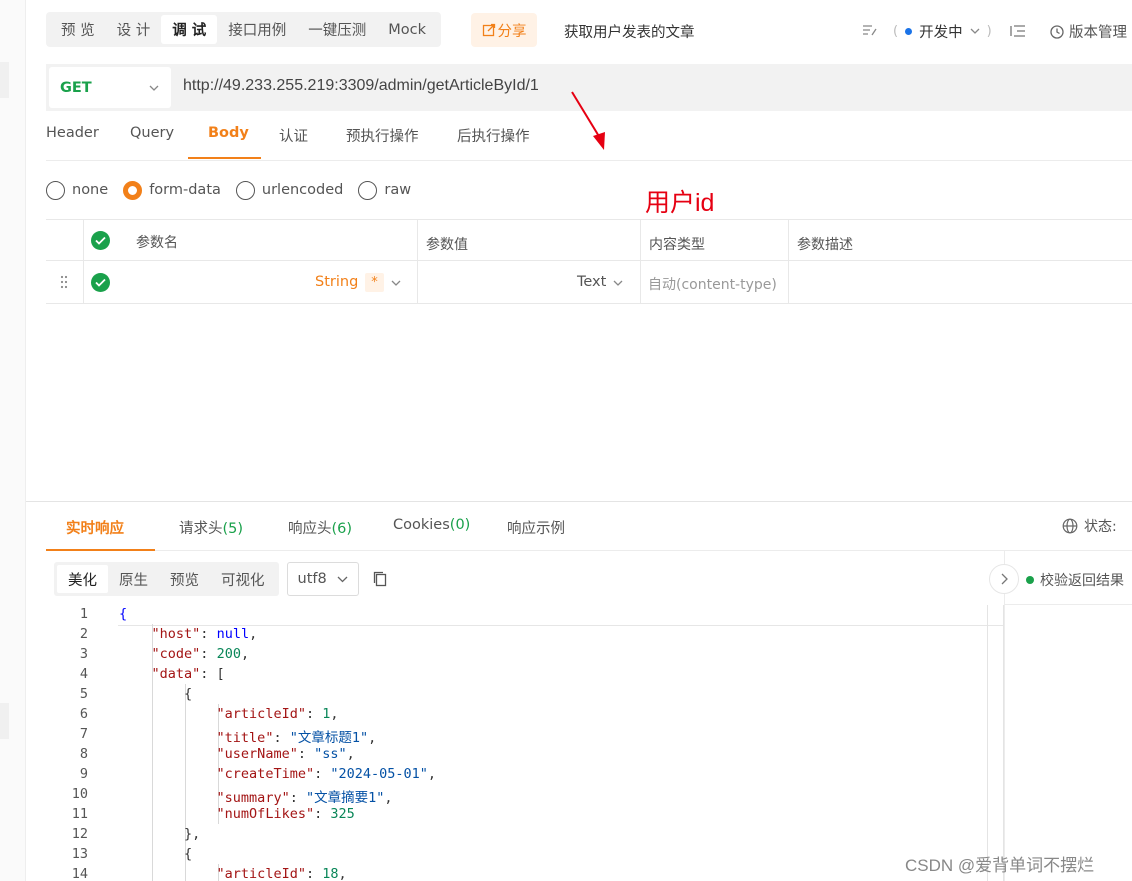 The height and width of the screenshot is (881, 1132). Describe the element at coordinates (512, 31) in the screenshot. I see `share-label: 分享` at that location.